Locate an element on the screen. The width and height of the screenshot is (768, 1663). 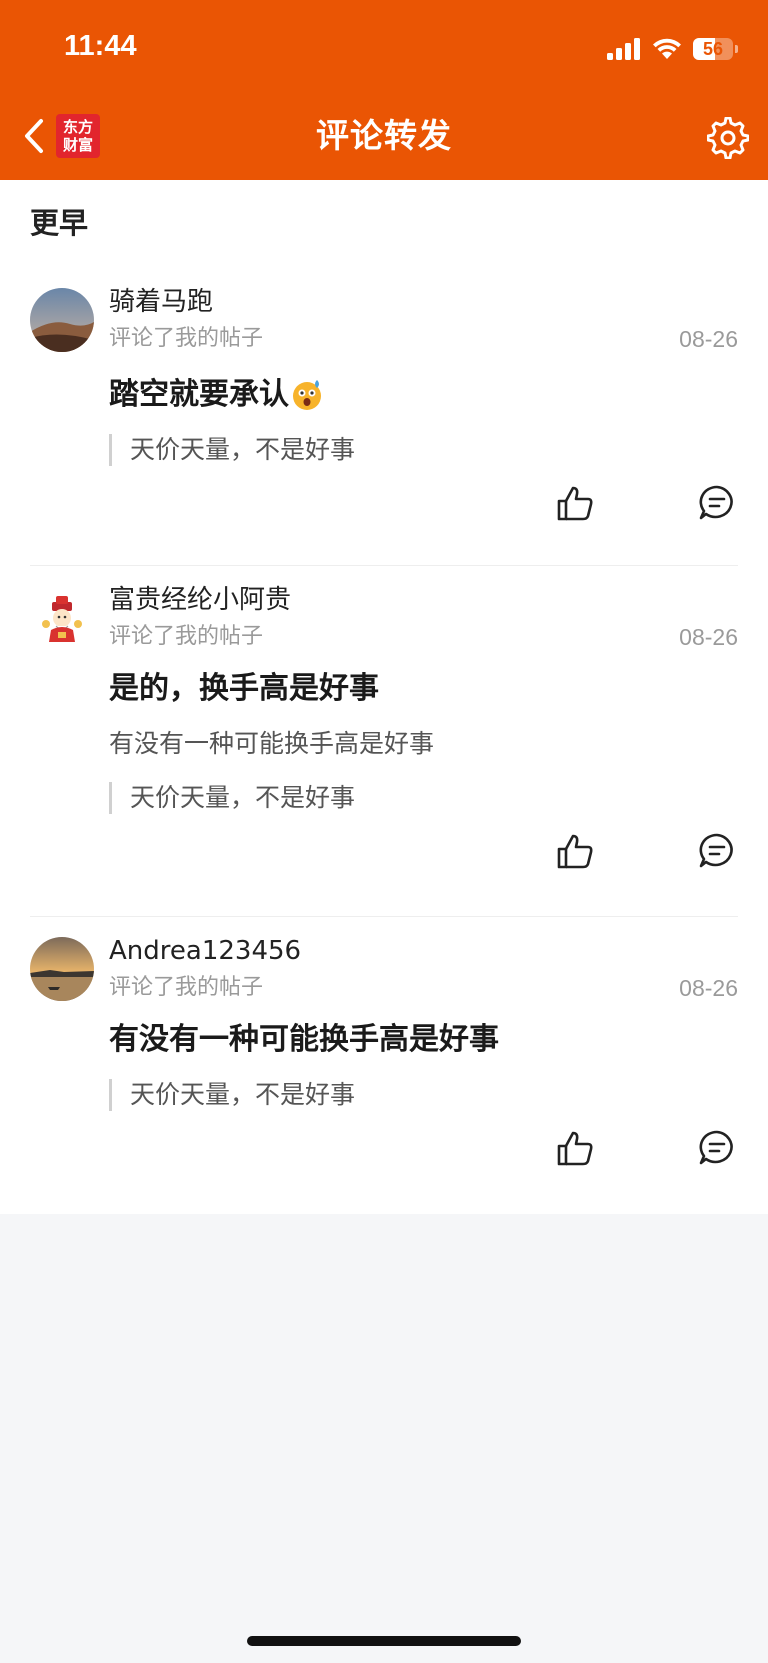
status-icons: 56 is located at coordinates (672, 49).